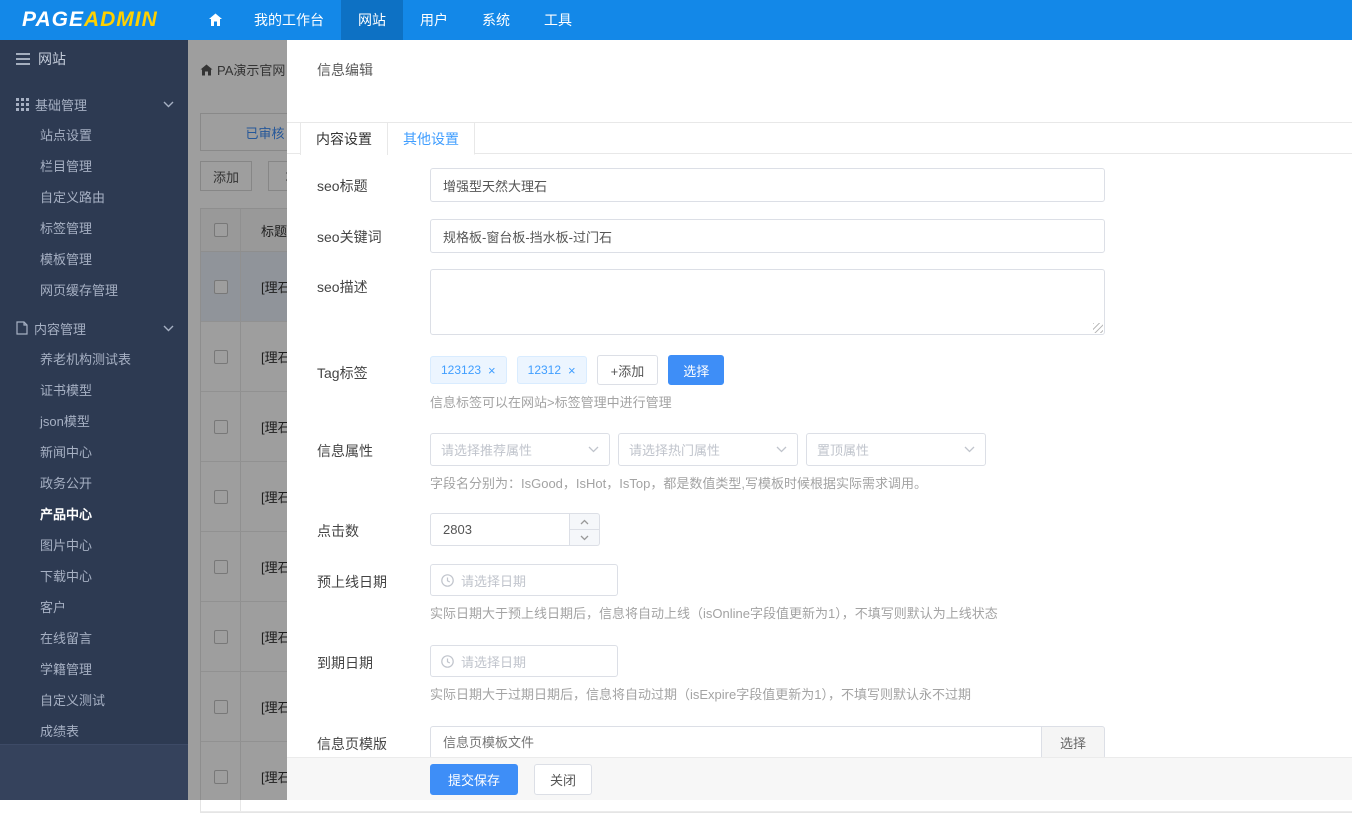  What do you see at coordinates (94, 638) in the screenshot?
I see `sidebar-item-online-messages: 在线留言` at bounding box center [94, 638].